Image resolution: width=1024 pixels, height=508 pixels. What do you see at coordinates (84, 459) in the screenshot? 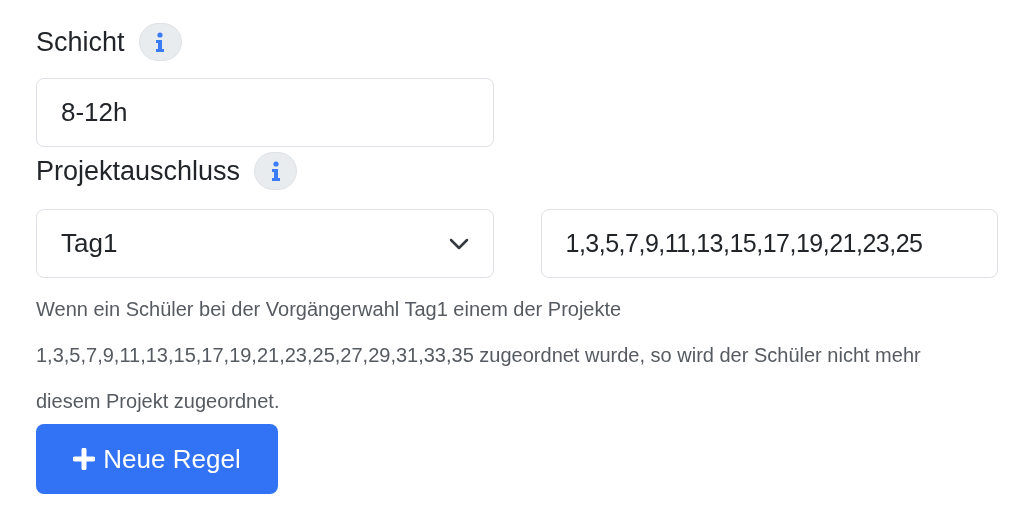
I see `plus-icon` at bounding box center [84, 459].